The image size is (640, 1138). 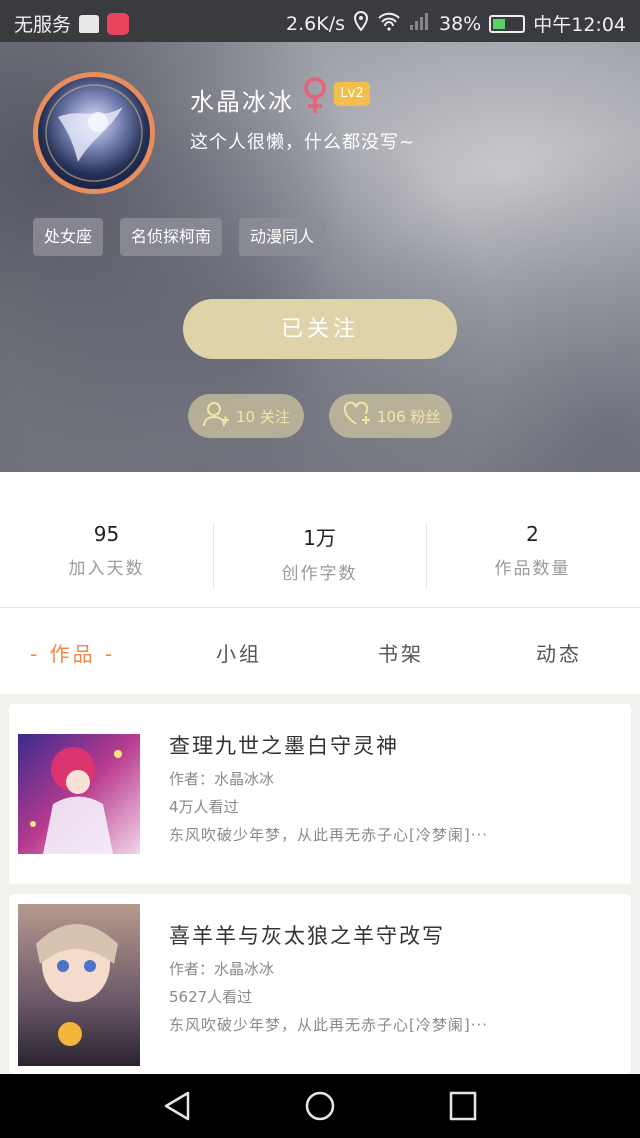 What do you see at coordinates (118, 23) in the screenshot?
I see `app-notification-icon` at bounding box center [118, 23].